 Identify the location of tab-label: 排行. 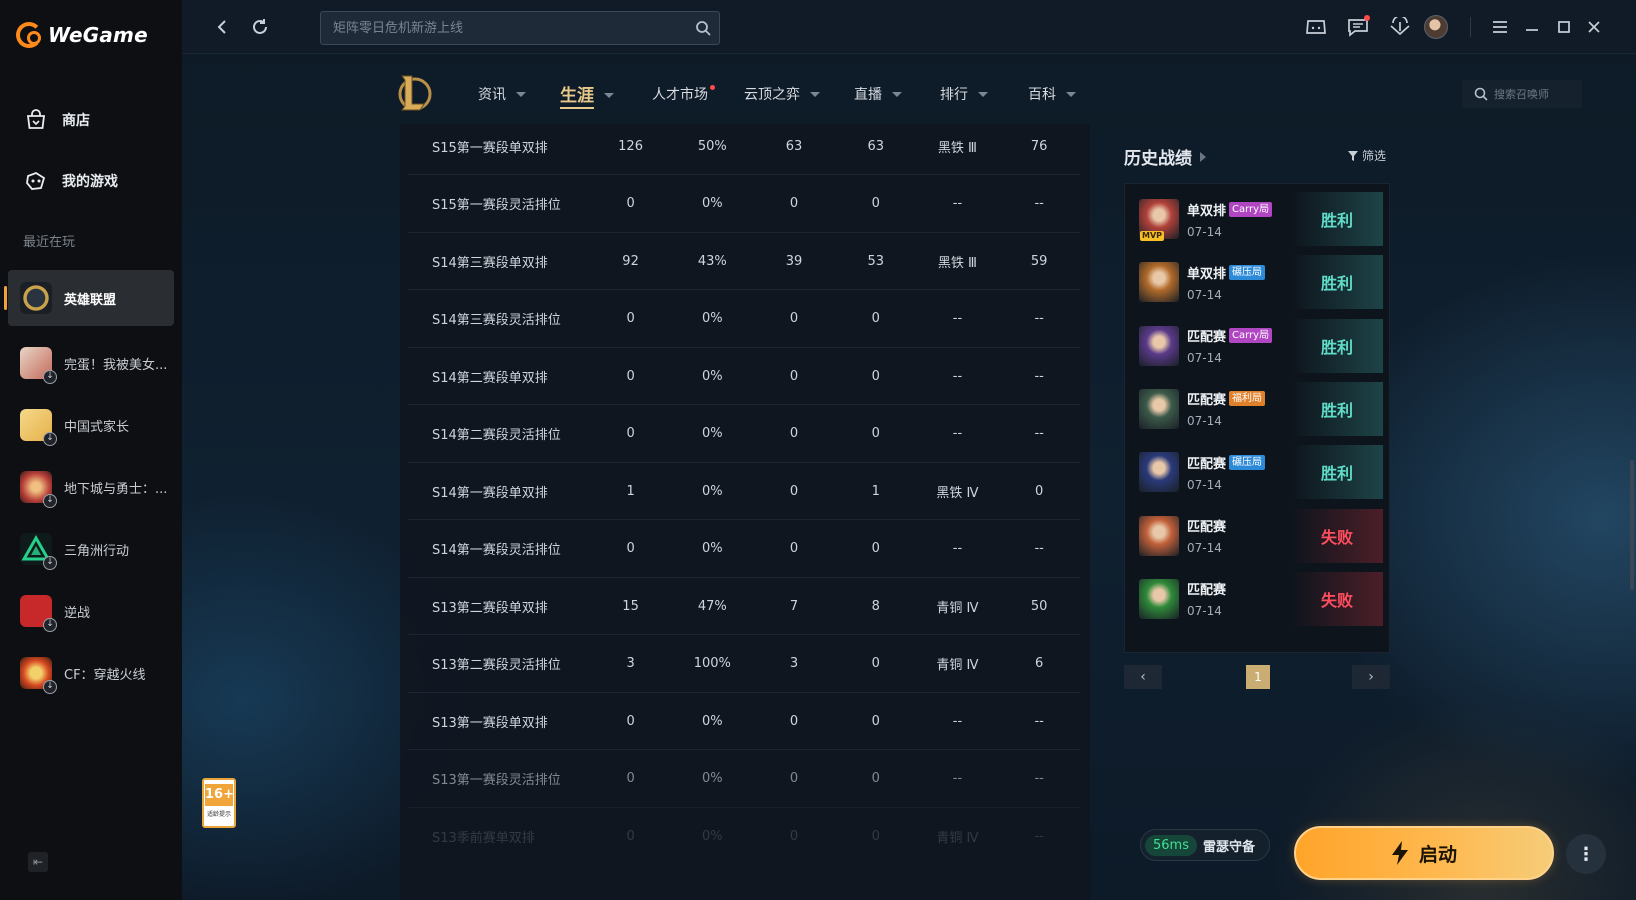
(954, 95).